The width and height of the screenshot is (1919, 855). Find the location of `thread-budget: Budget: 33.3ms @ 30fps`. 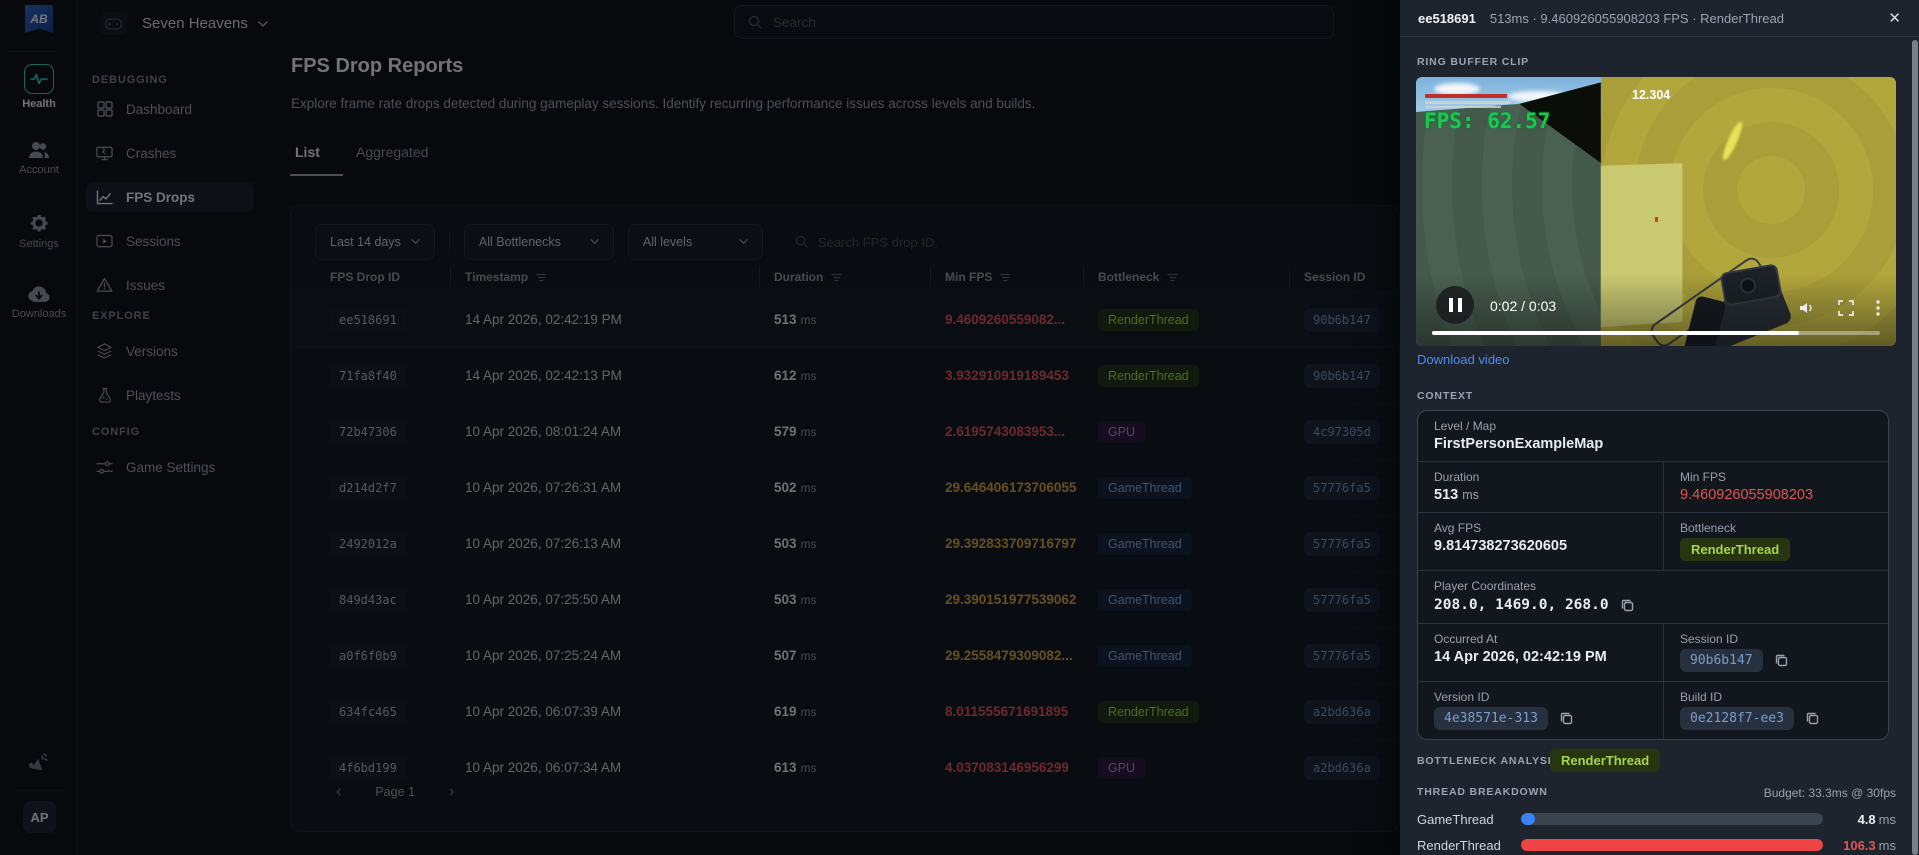

thread-budget: Budget: 33.3ms @ 30fps is located at coordinates (1829, 793).